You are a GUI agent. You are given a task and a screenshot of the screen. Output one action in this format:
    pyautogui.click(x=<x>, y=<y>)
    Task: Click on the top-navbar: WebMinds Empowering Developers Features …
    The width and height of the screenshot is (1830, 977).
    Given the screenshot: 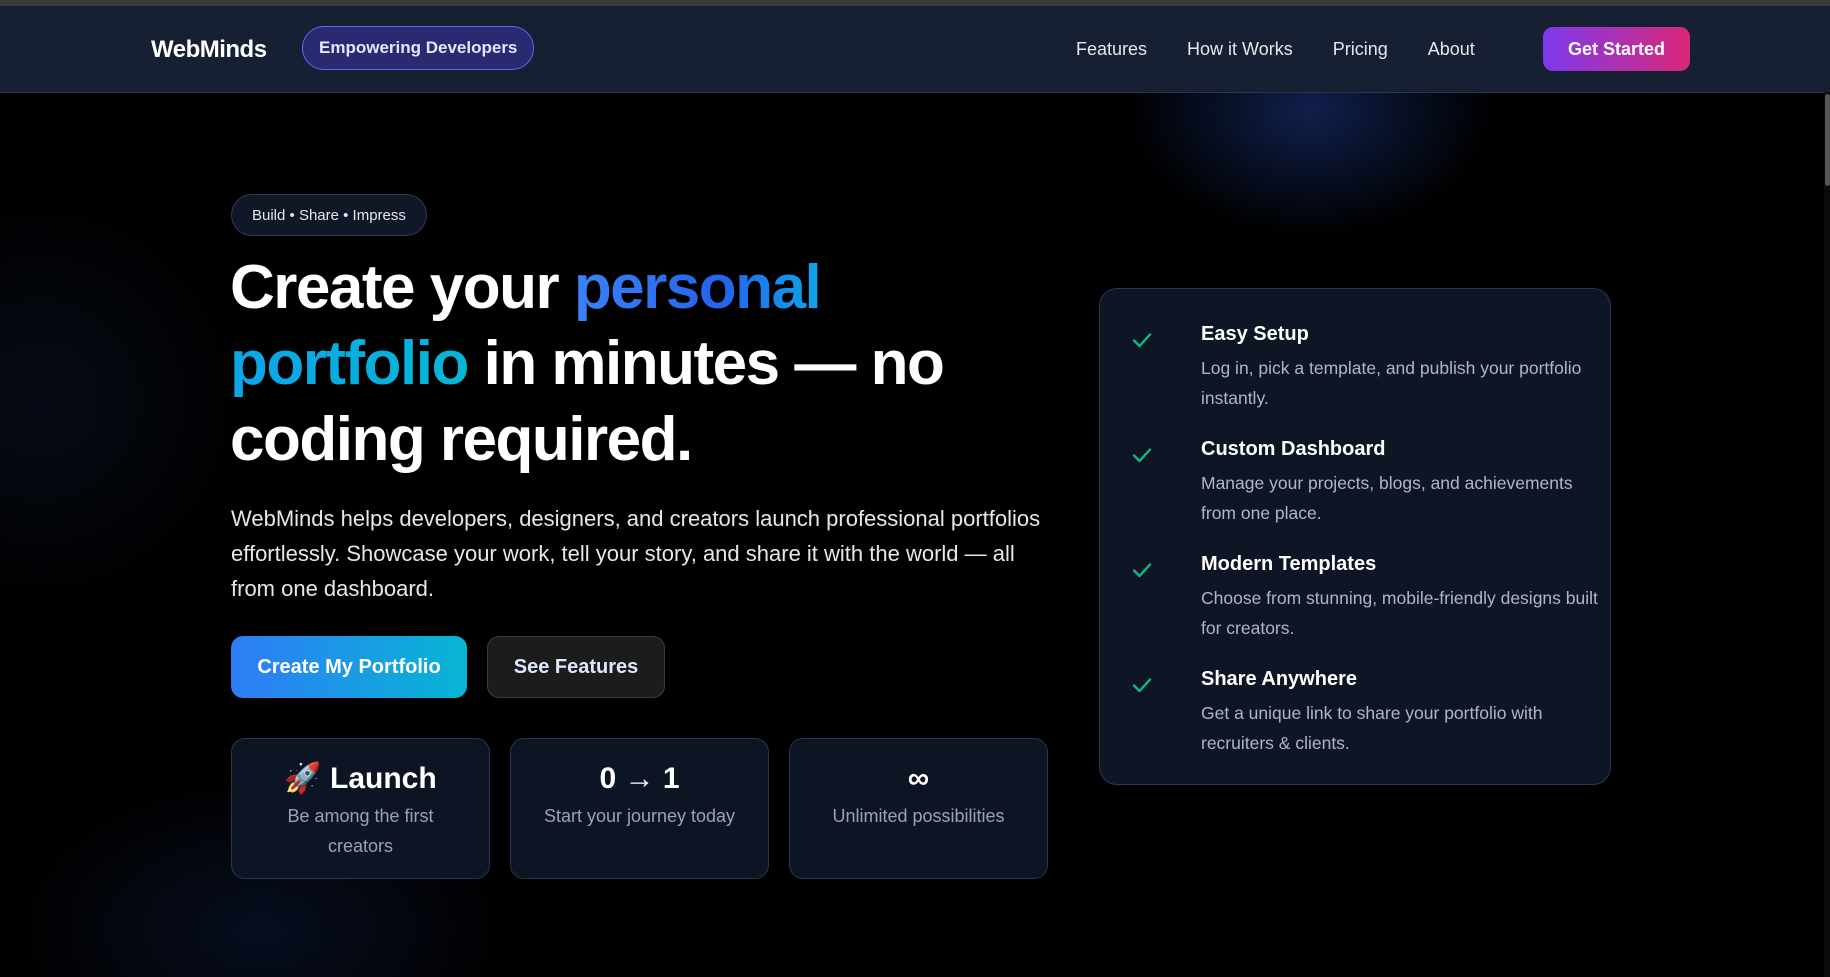 What is the action you would take?
    pyautogui.click(x=915, y=49)
    